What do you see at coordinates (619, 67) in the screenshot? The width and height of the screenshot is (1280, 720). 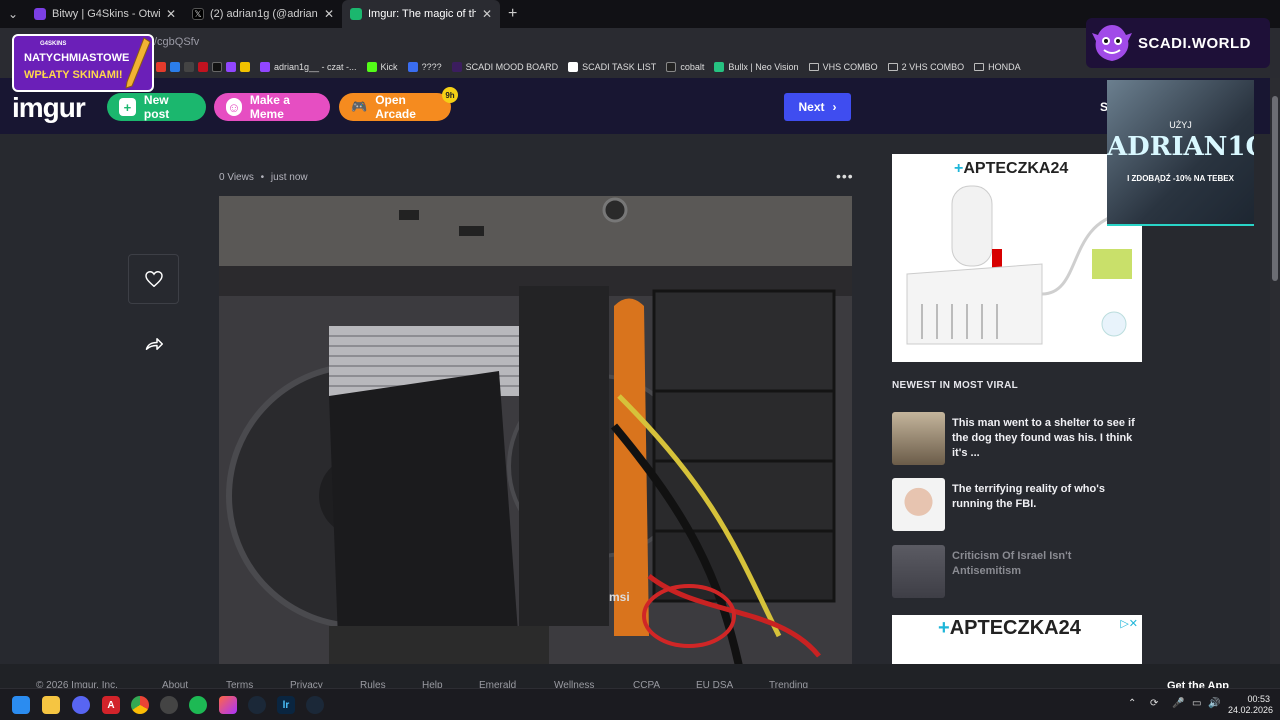 I see `bookmark-label: SCADI TASK LIST` at bounding box center [619, 67].